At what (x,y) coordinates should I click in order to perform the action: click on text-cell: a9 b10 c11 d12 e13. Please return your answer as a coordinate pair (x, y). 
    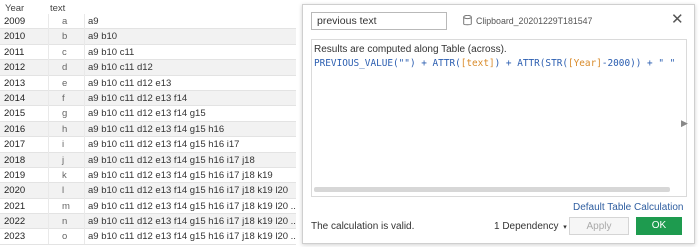
    Looking at the image, I should click on (130, 83).